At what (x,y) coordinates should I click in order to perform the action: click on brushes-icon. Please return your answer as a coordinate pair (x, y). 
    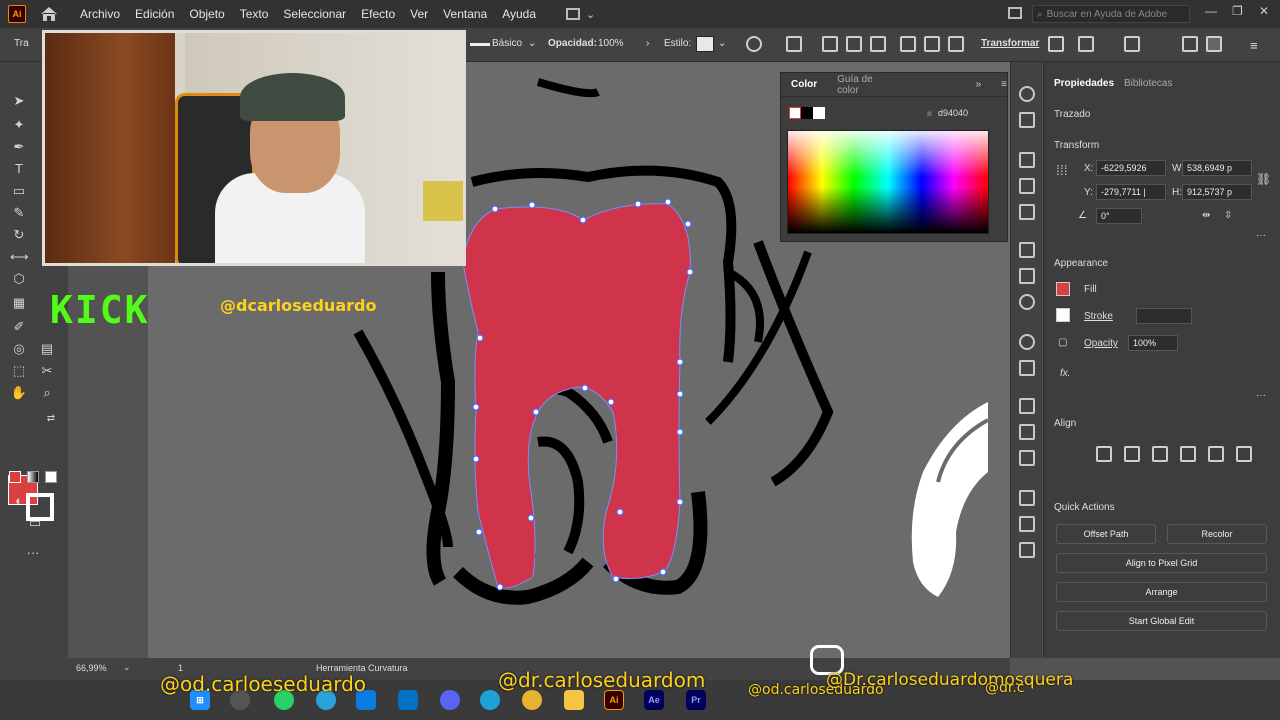
    Looking at the image, I should click on (1027, 186).